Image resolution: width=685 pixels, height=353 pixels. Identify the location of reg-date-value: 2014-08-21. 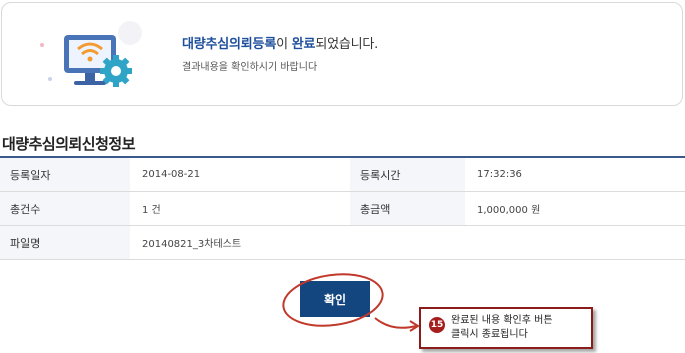
(171, 174).